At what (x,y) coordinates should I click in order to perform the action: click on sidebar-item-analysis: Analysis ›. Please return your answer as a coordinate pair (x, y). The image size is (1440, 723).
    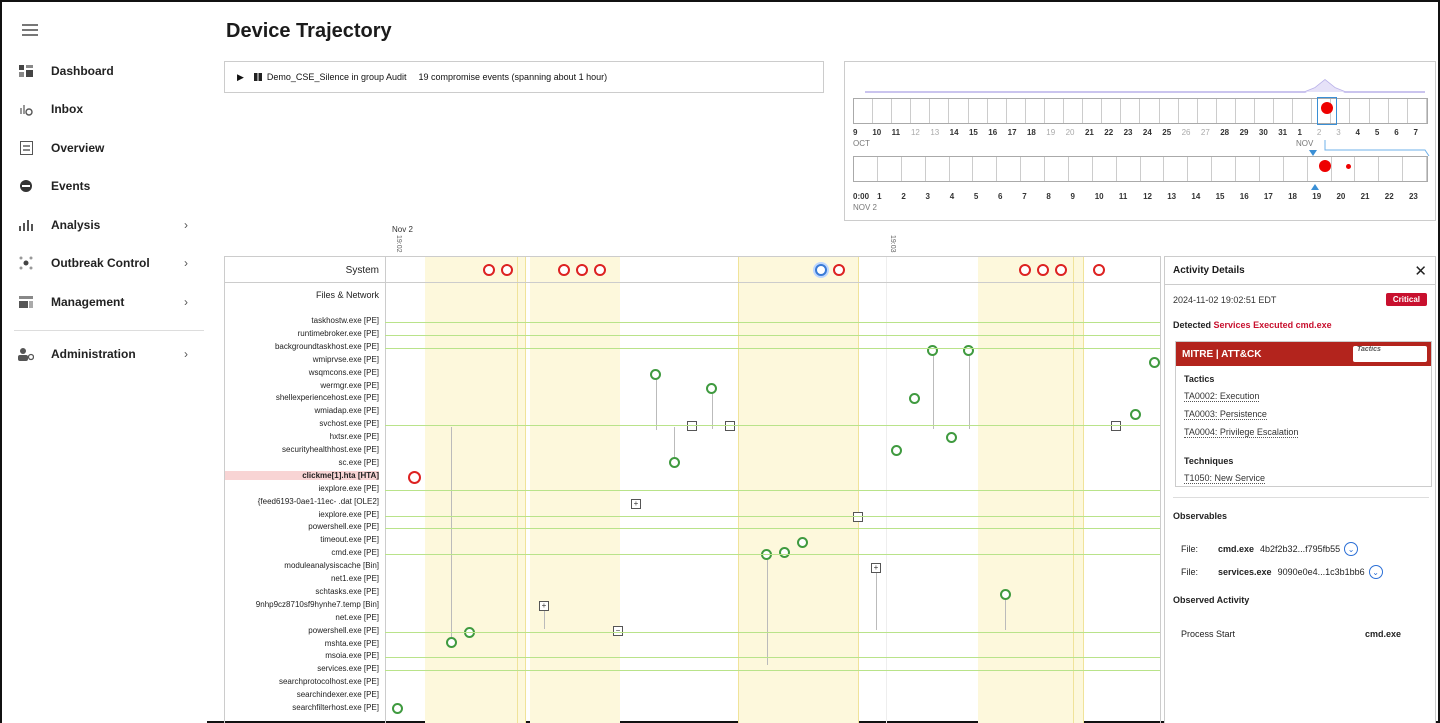
    Looking at the image, I should click on (108, 225).